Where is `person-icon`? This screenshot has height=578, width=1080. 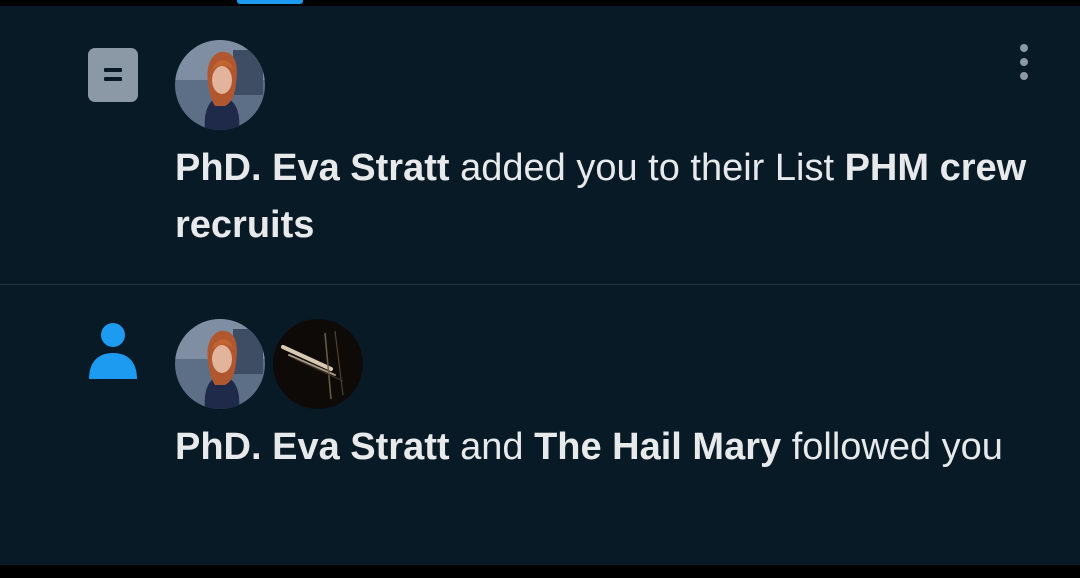
person-icon is located at coordinates (113, 351).